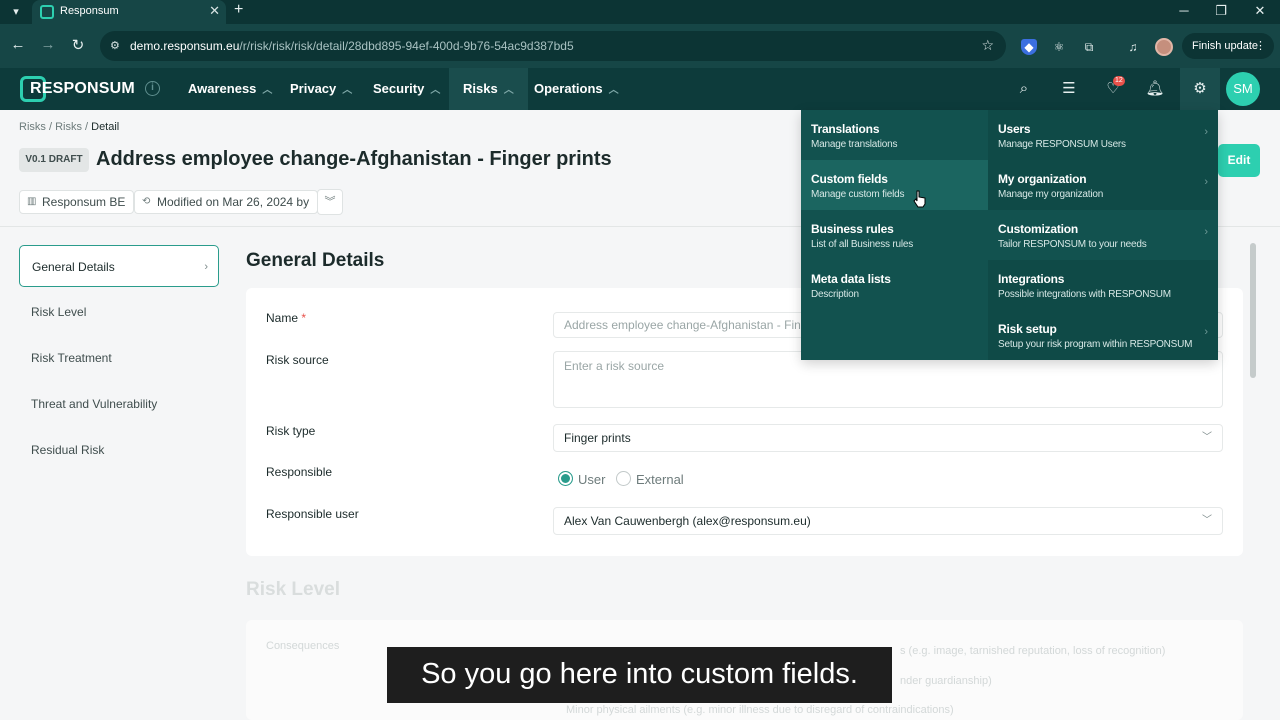 Image resolution: width=1280 pixels, height=720 pixels. I want to click on radio-user-label: User, so click(591, 479).